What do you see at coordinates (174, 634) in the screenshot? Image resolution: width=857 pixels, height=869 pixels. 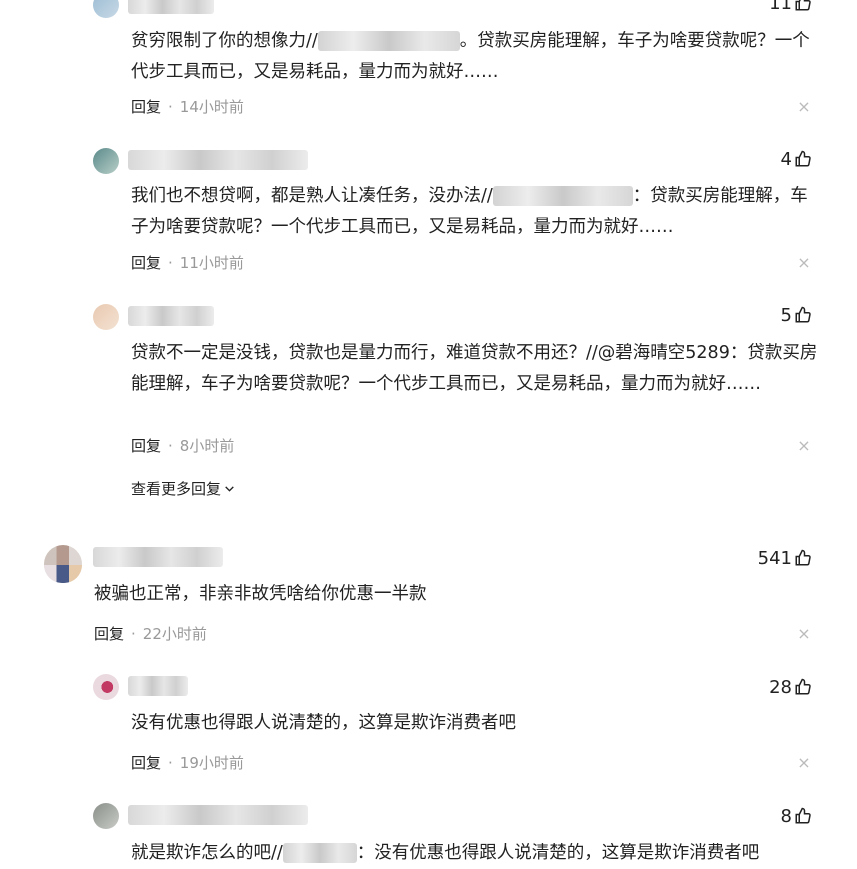 I see `timestamp: 22小时前` at bounding box center [174, 634].